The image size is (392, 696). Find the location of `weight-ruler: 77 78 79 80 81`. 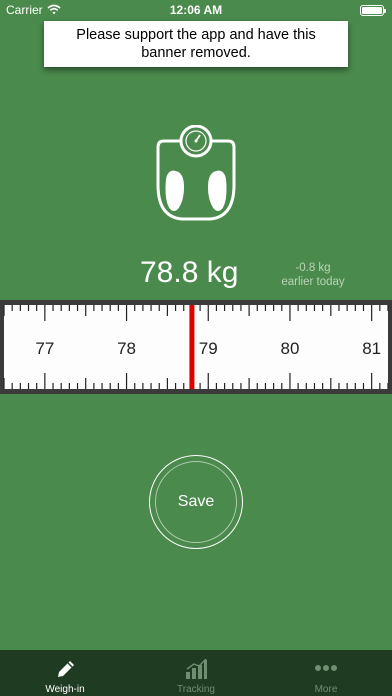

weight-ruler: 77 78 79 80 81 is located at coordinates (196, 347).